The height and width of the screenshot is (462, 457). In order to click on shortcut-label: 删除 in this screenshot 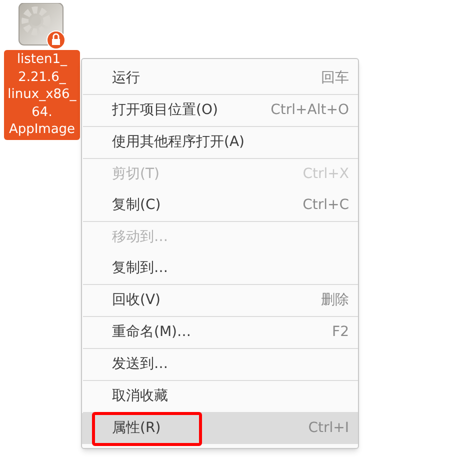, I will do `click(335, 300)`.